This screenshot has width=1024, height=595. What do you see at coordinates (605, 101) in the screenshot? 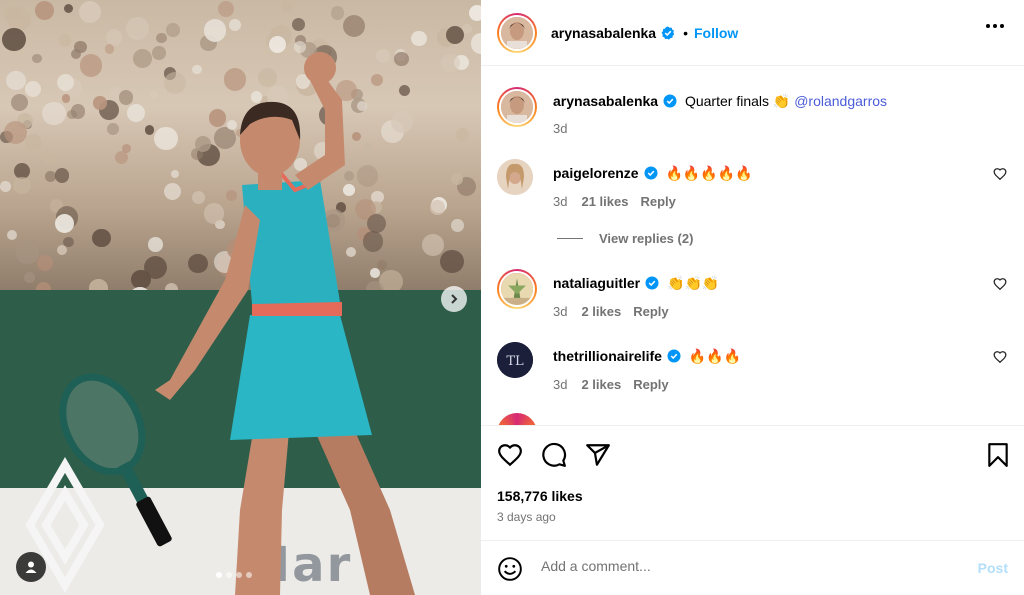
I see `caption-username: arynasabalenka` at bounding box center [605, 101].